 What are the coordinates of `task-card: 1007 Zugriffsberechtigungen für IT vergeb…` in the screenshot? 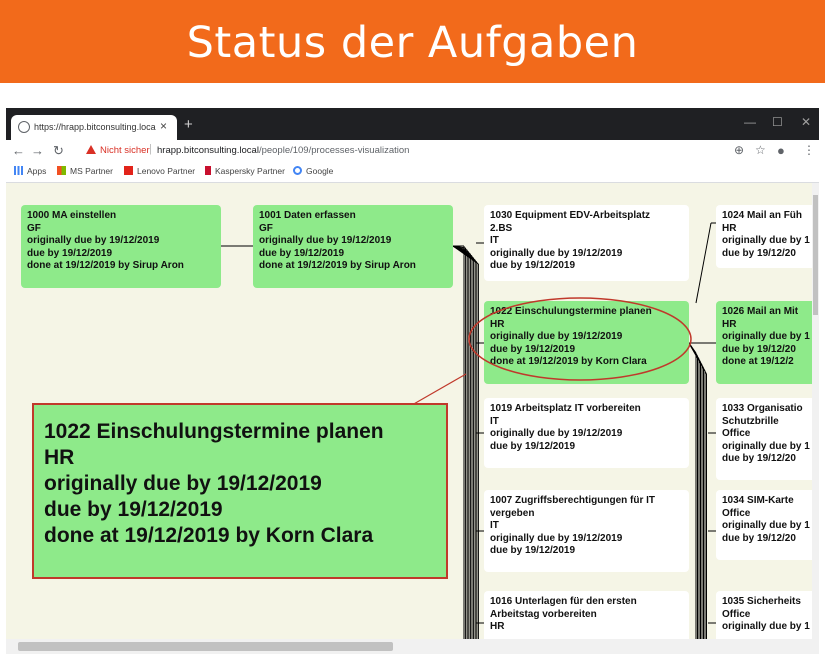 It's located at (586, 531).